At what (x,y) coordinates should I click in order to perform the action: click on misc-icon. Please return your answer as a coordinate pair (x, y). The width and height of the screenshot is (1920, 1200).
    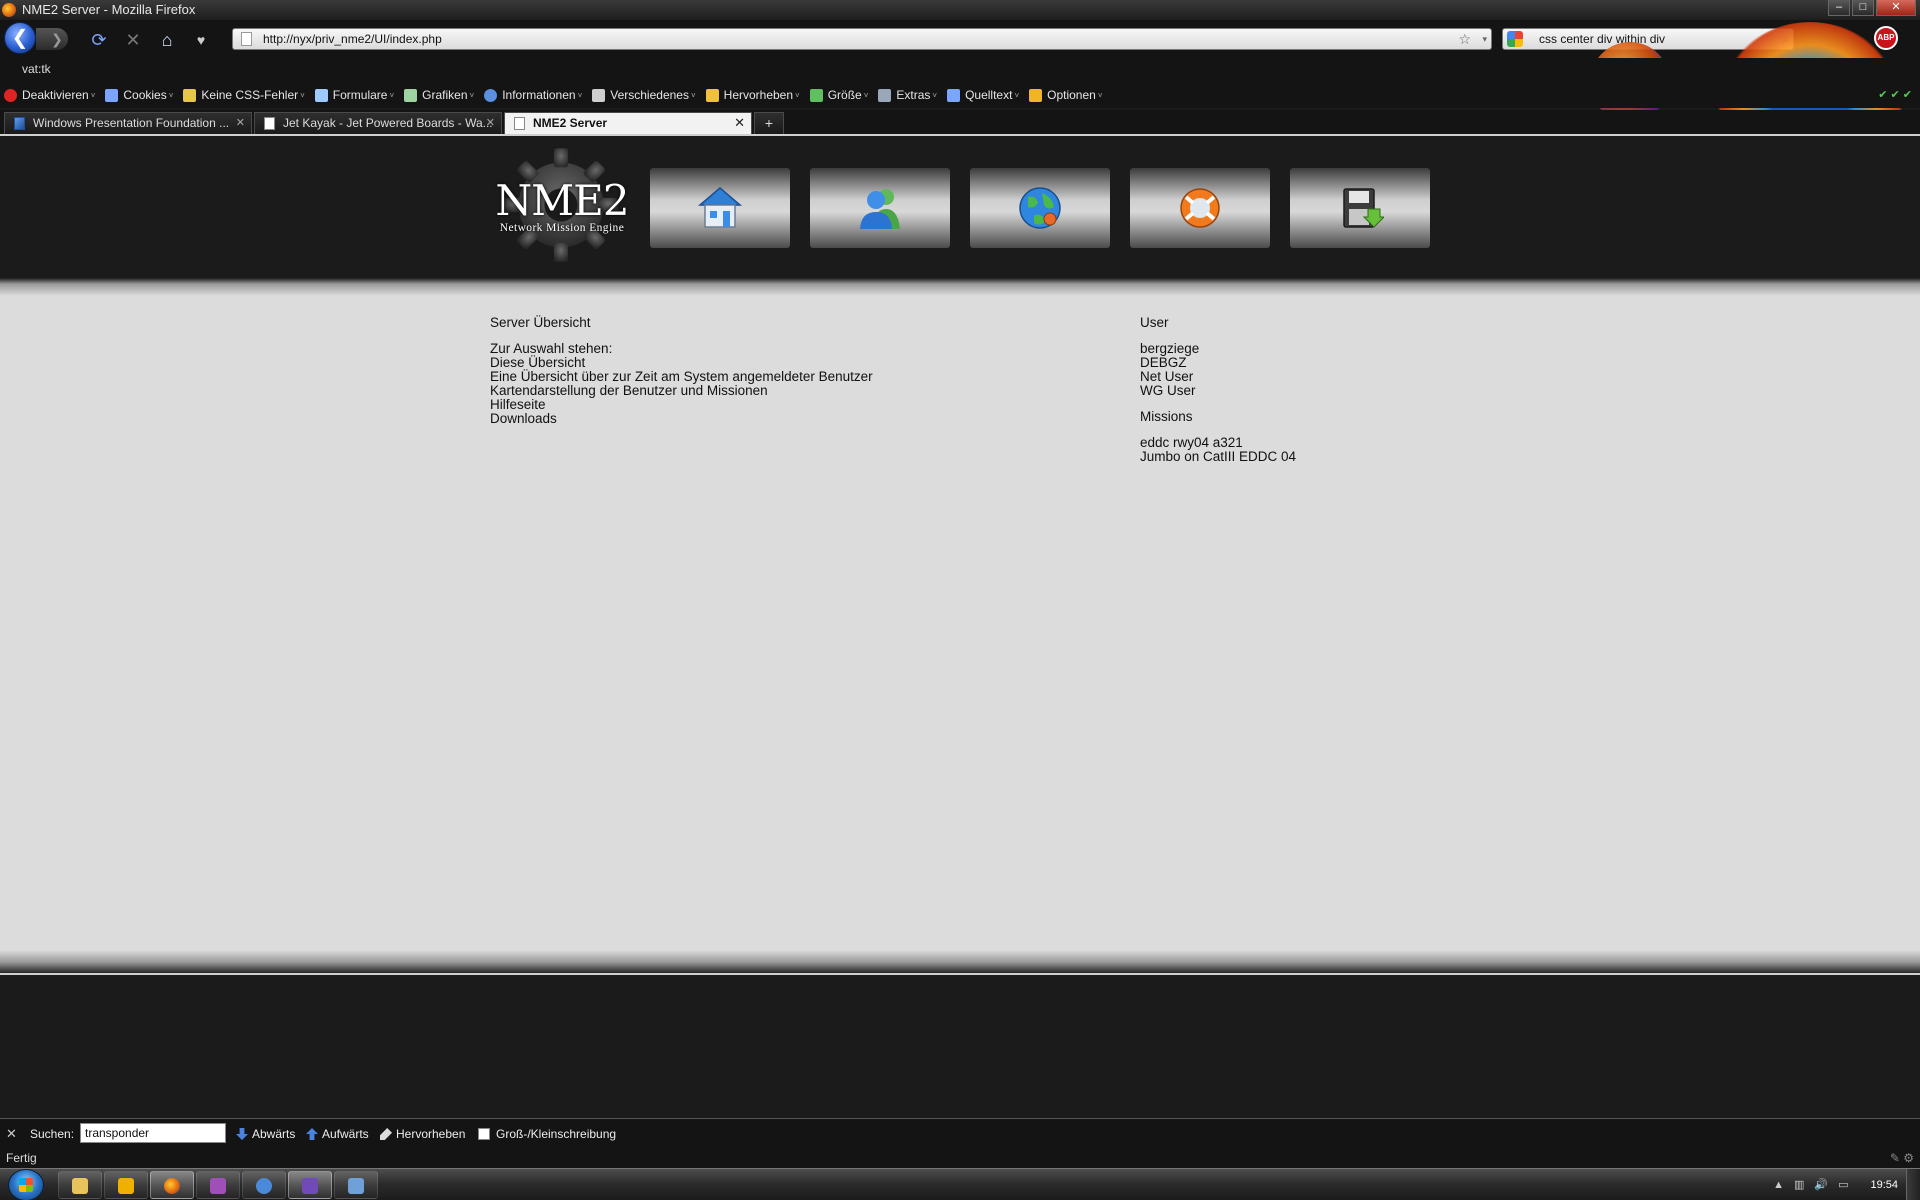
    Looking at the image, I should click on (599, 95).